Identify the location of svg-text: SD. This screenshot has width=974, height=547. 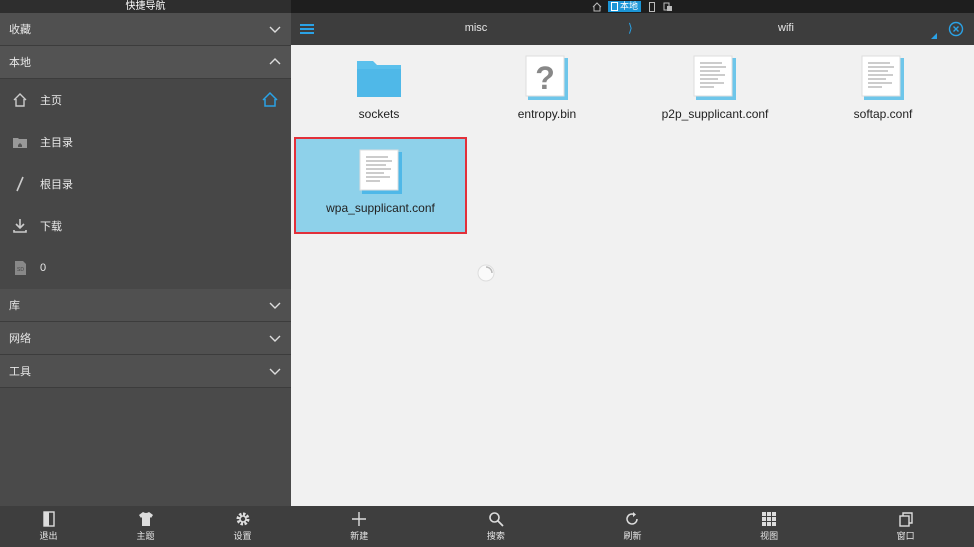
(20, 270).